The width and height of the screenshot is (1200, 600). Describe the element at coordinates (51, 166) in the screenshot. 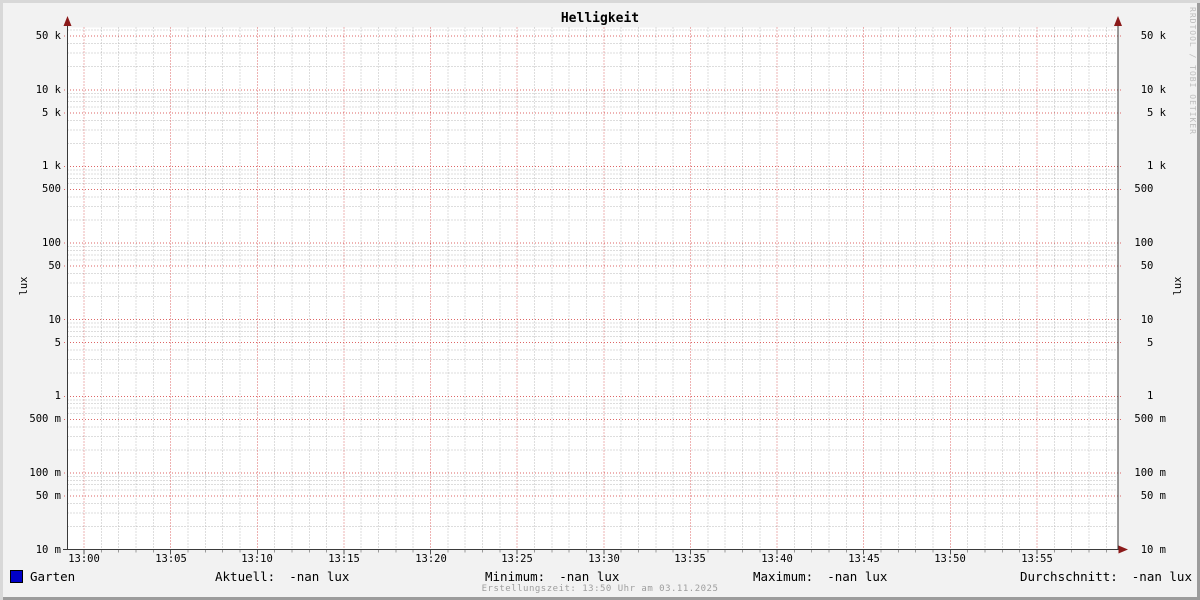

I see `y-tick-label-left: 1 k` at that location.